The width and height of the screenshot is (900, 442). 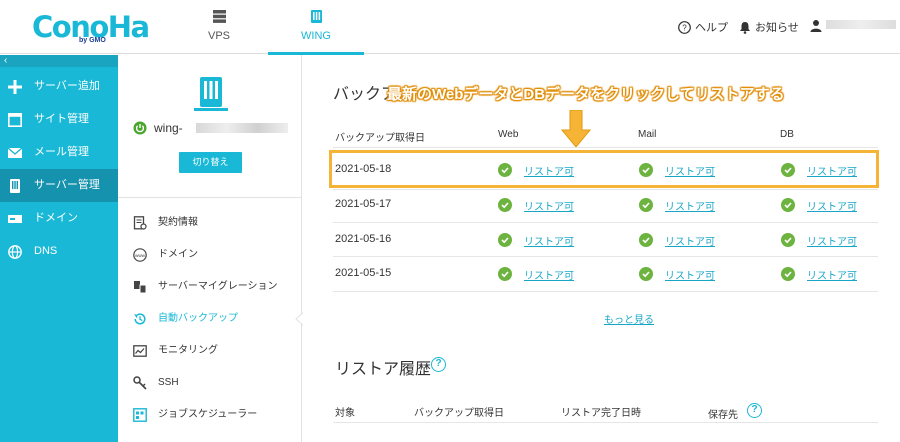 What do you see at coordinates (59, 251) in the screenshot?
I see `sidebar-item-dns: DNS` at bounding box center [59, 251].